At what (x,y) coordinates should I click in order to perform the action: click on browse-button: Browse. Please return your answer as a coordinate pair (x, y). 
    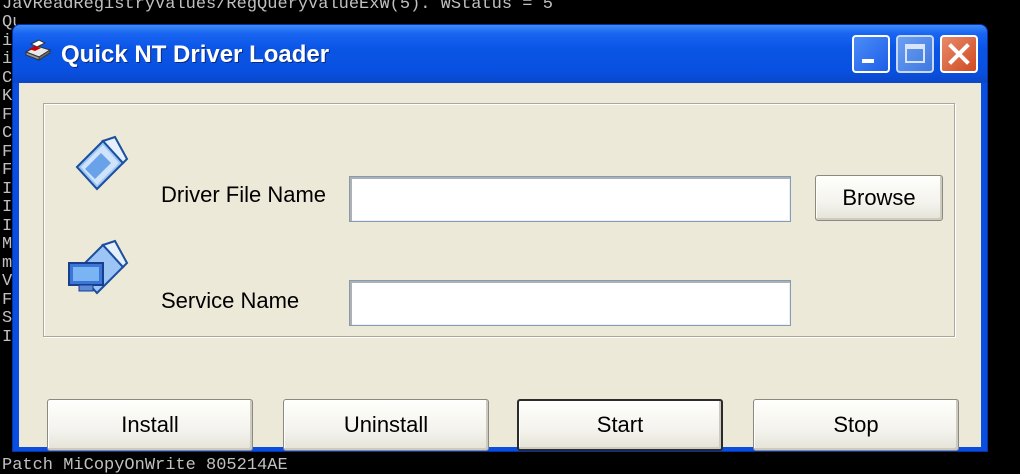
    Looking at the image, I should click on (879, 198).